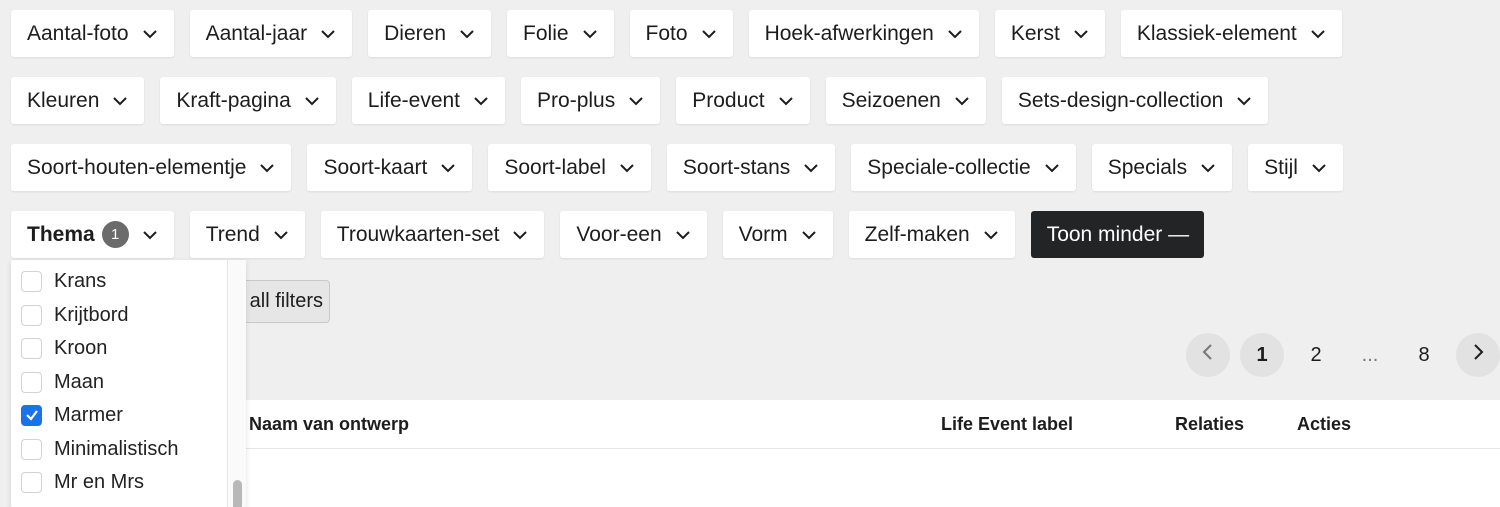 Image resolution: width=1500 pixels, height=507 pixels. What do you see at coordinates (78, 33) in the screenshot?
I see `filter-chip-label: Aantal-foto` at bounding box center [78, 33].